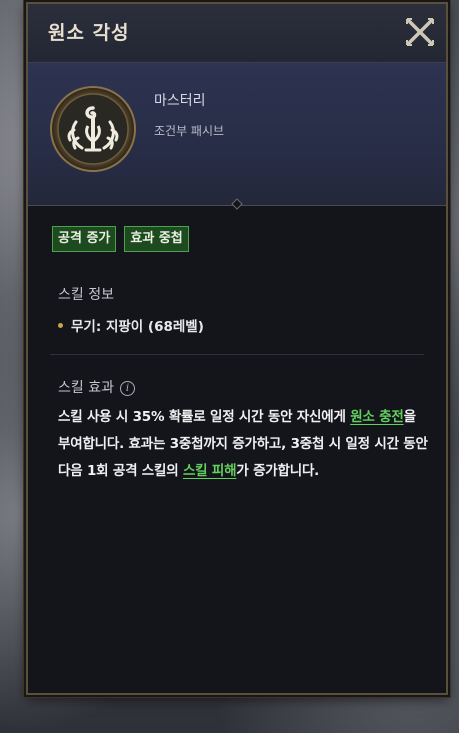  What do you see at coordinates (86, 295) in the screenshot?
I see `skill-info-title: 스킬 정보` at bounding box center [86, 295].